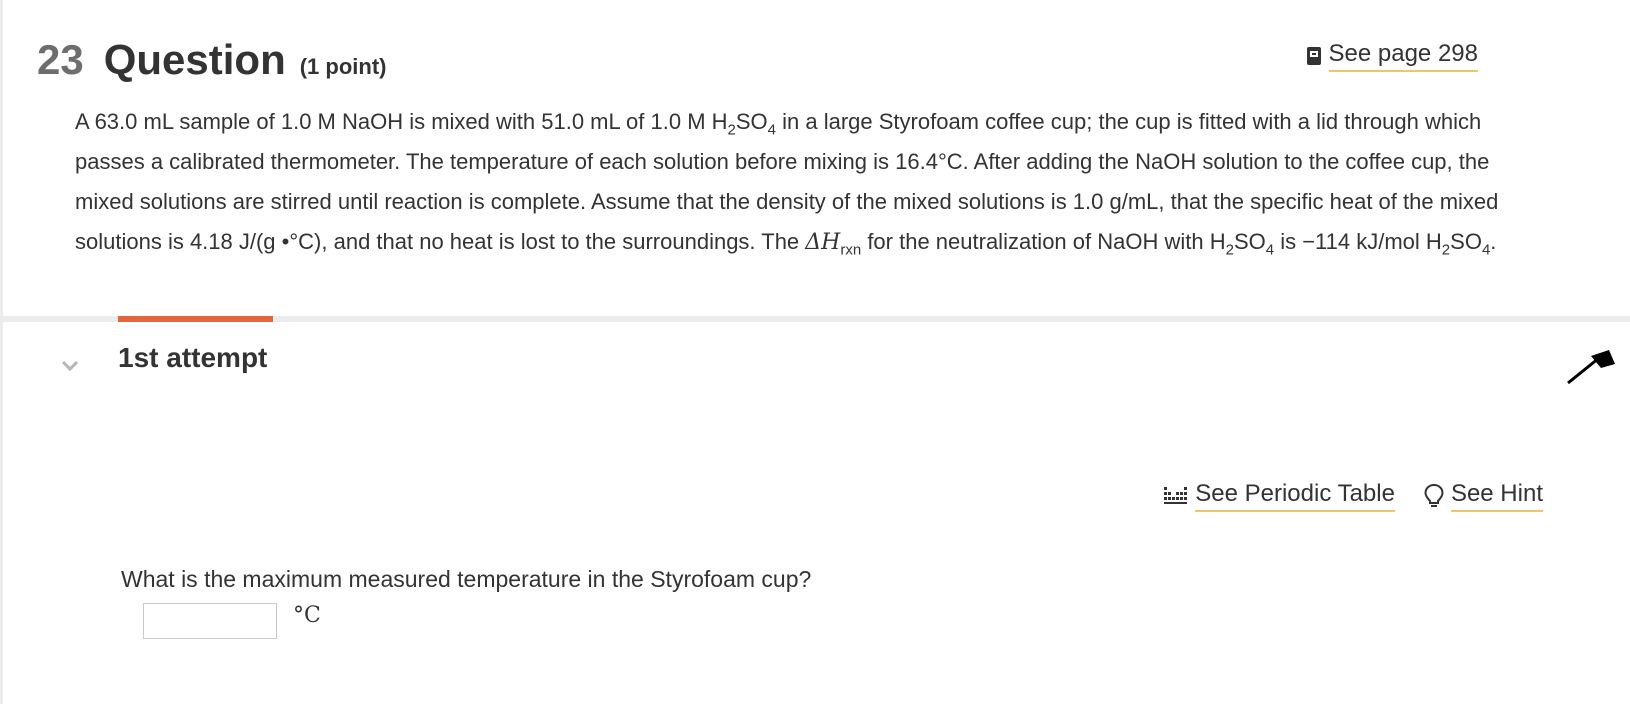 This screenshot has height=704, width=1630. I want to click on question-header: 23 Question (1 point), so click(212, 60).